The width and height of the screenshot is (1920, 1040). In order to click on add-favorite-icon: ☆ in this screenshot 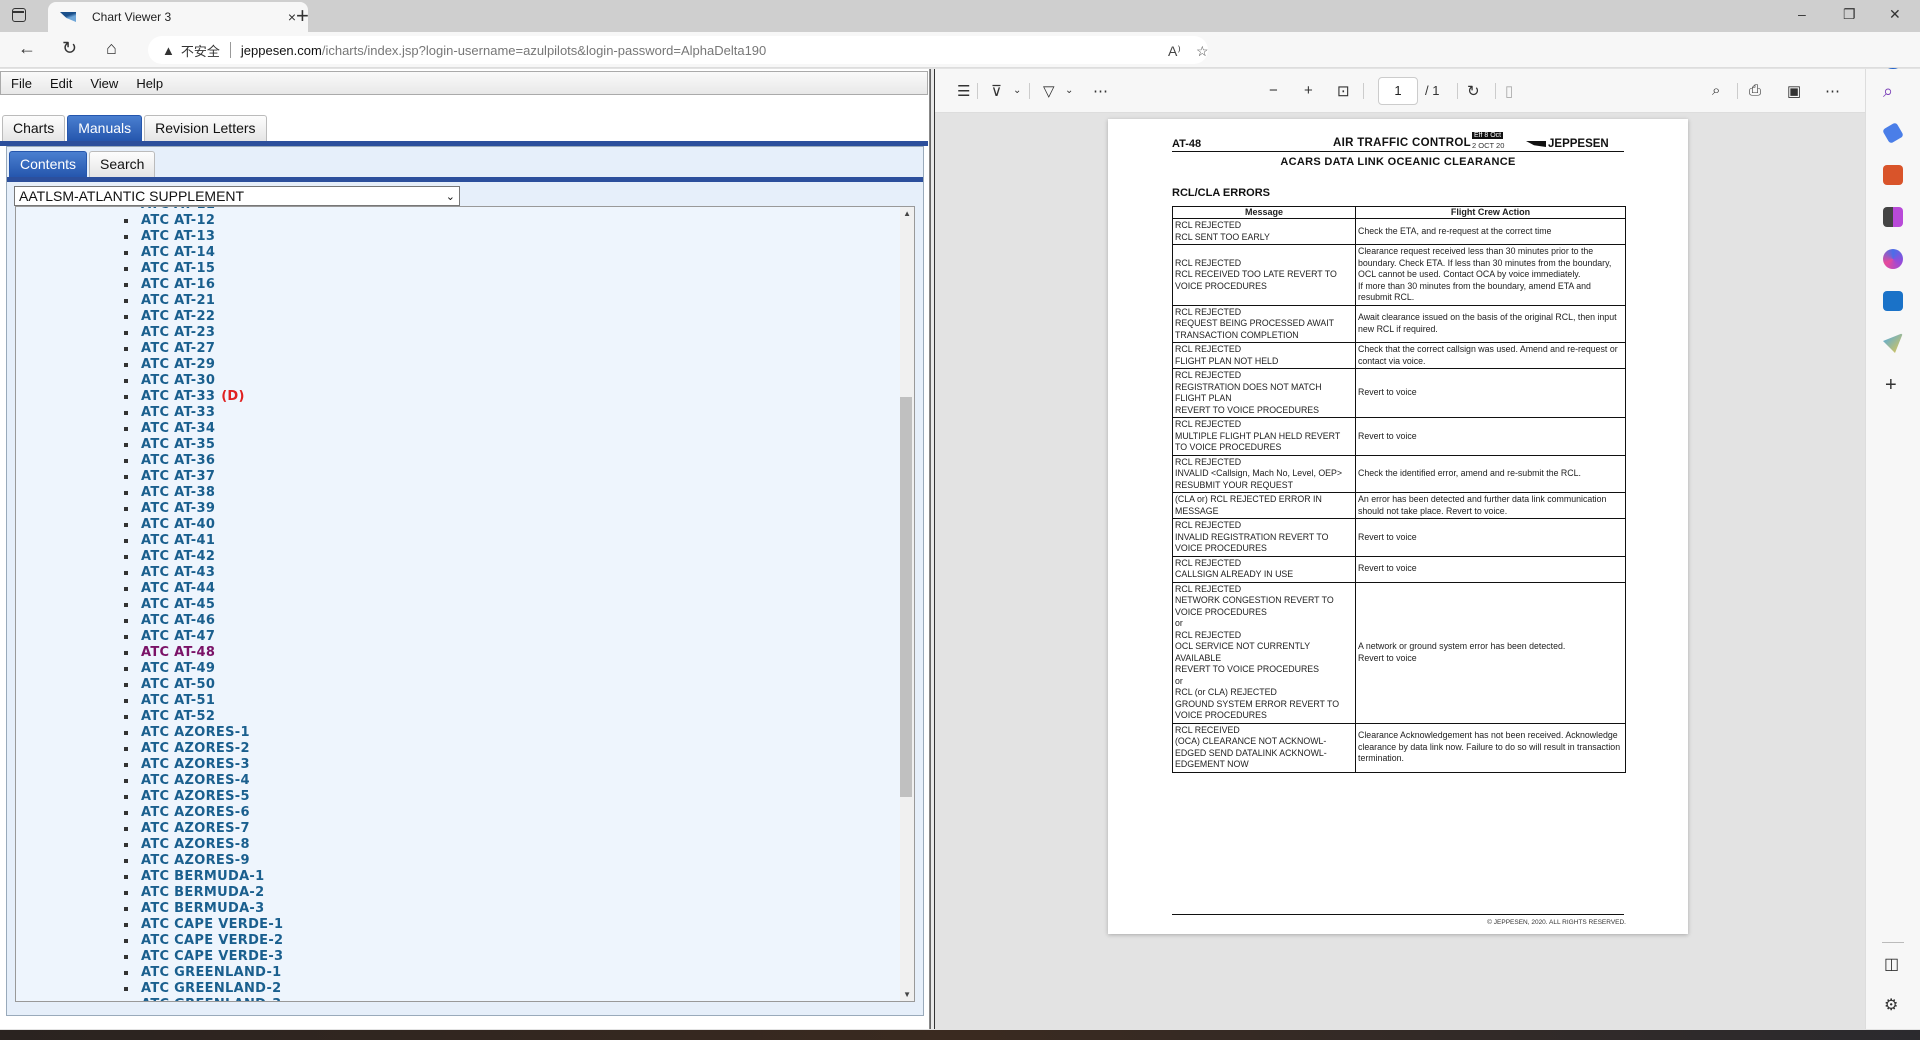, I will do `click(1202, 51)`.